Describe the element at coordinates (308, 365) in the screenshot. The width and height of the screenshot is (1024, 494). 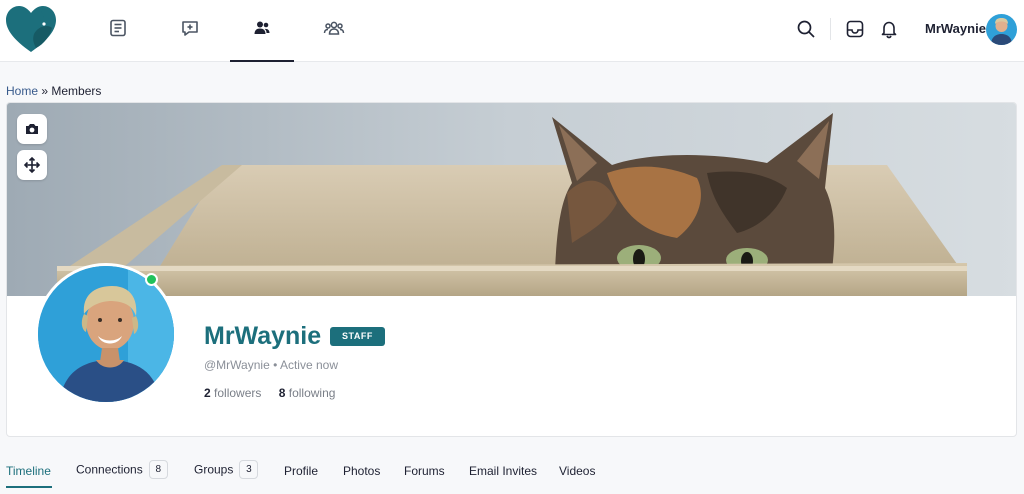
I see `activity-status: Active now` at that location.